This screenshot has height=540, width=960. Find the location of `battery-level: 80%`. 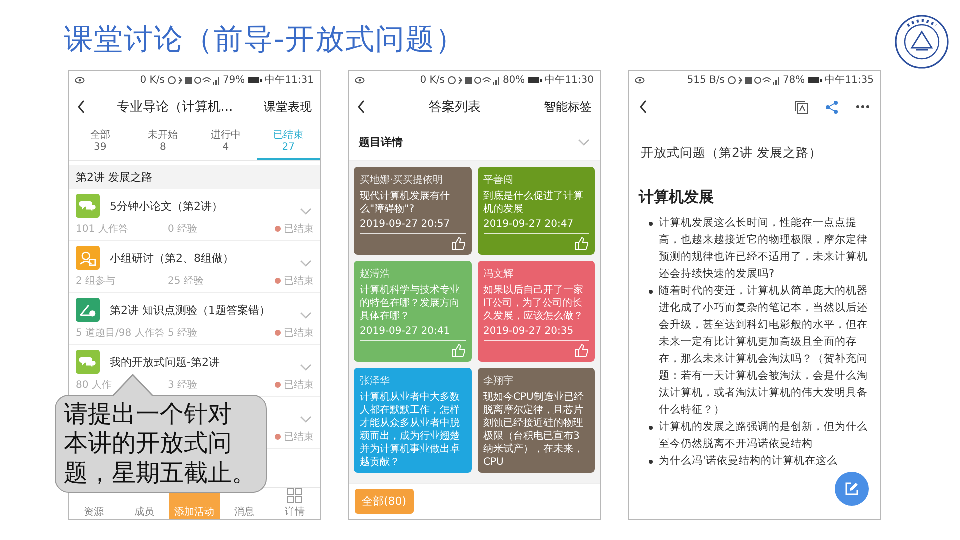

battery-level: 80% is located at coordinates (514, 80).